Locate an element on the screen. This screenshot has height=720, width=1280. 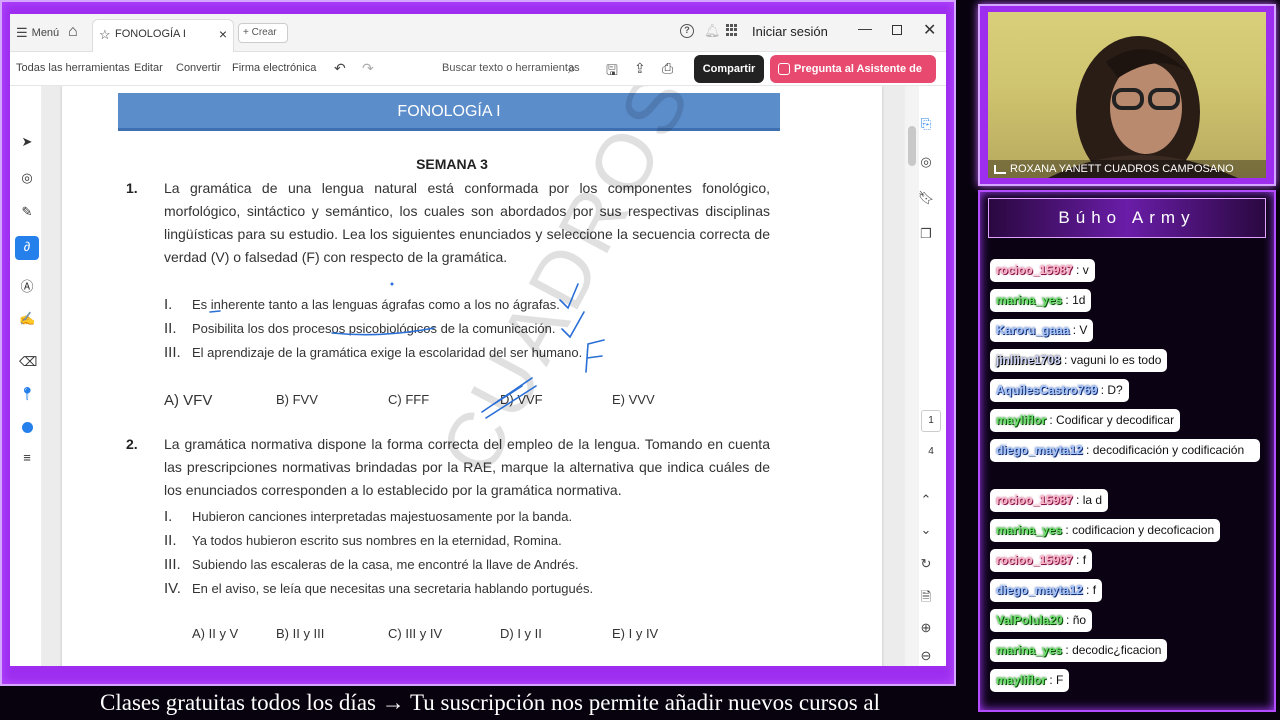
chat-text: la d is located at coordinates (1092, 500).